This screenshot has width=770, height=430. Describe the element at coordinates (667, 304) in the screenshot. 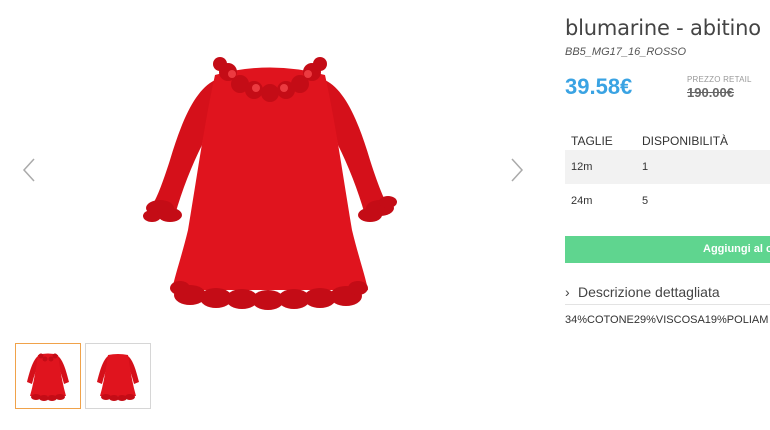

I see `divider` at that location.